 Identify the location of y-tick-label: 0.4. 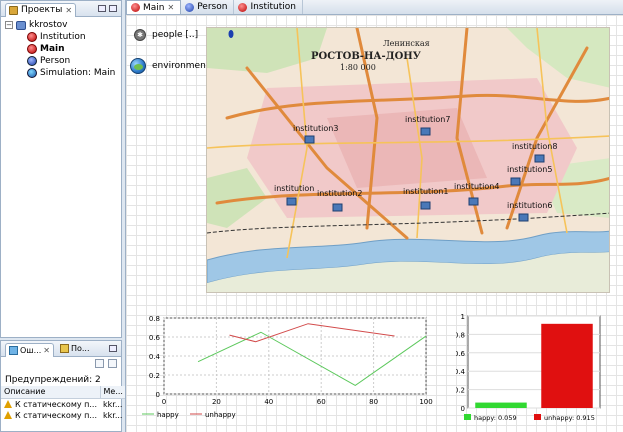
(461, 372).